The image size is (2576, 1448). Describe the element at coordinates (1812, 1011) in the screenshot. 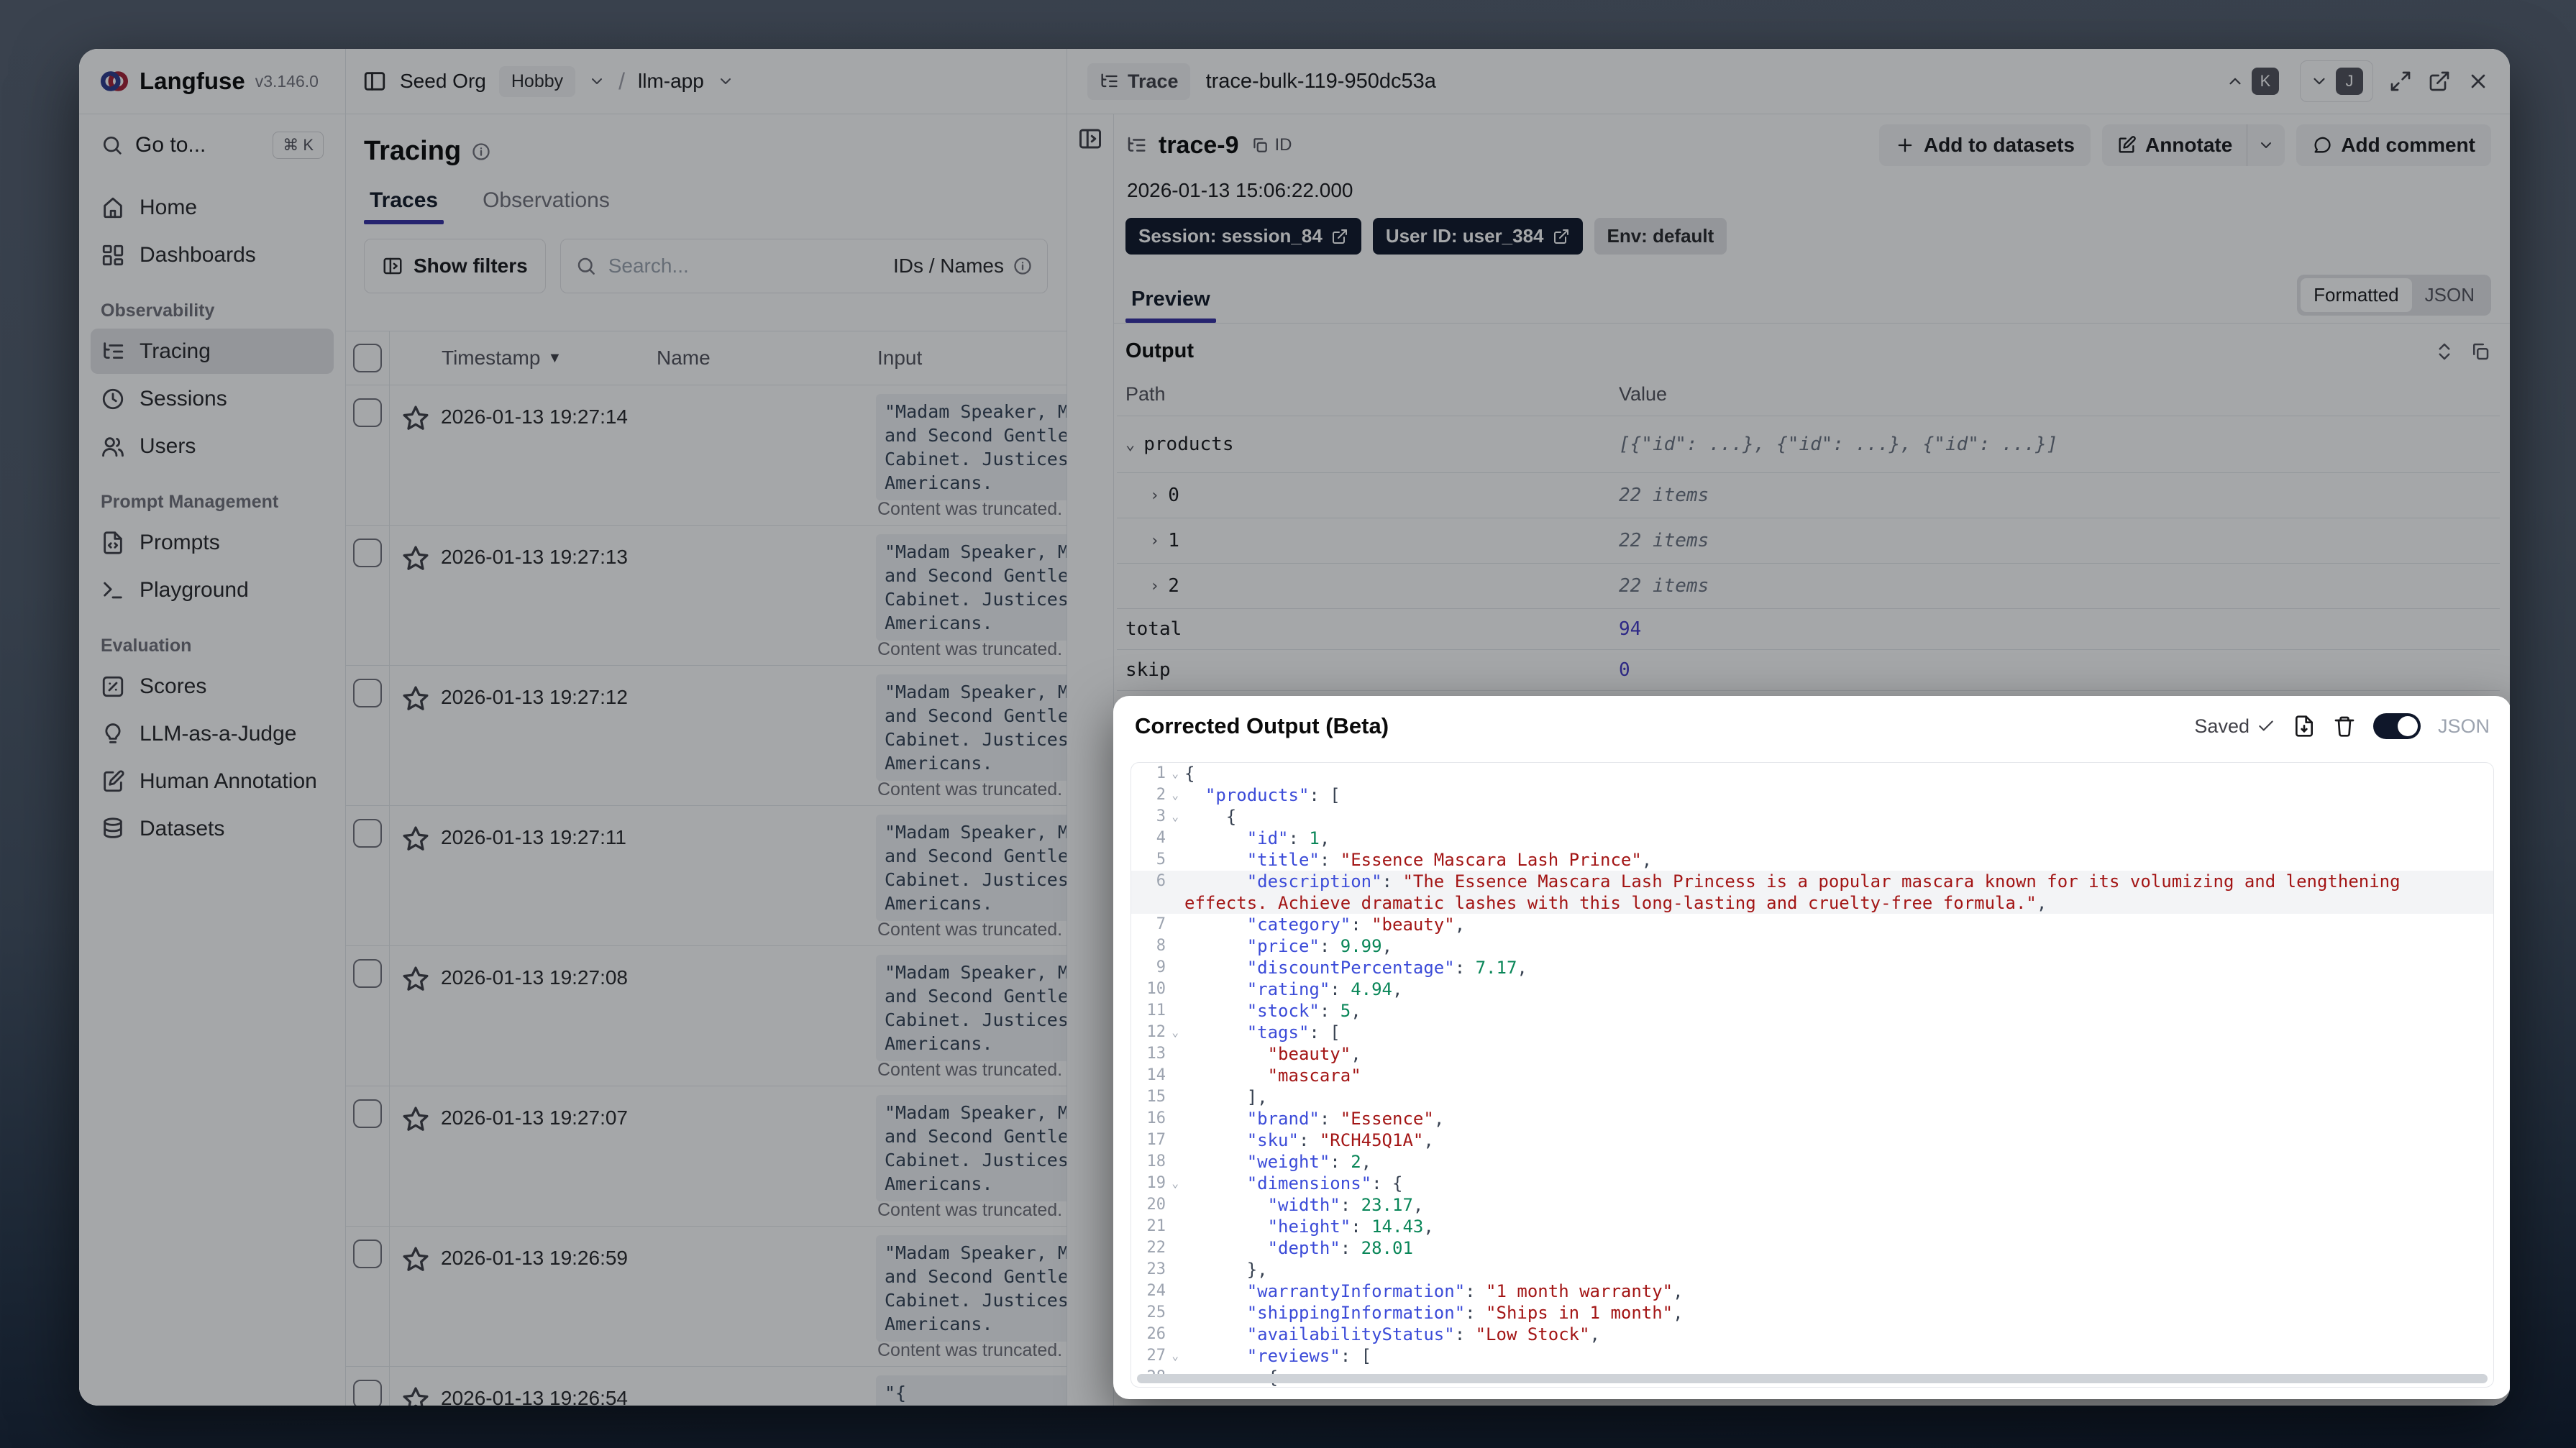

I see `code-line-11: 11 "stock": 5,` at that location.